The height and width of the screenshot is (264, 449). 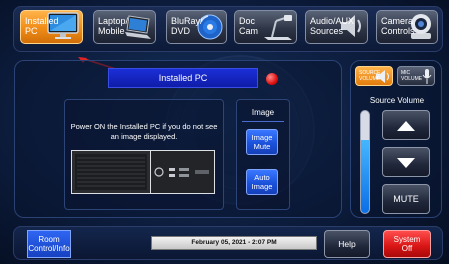 What do you see at coordinates (262, 142) in the screenshot?
I see `image-mute-button: Image Mute` at bounding box center [262, 142].